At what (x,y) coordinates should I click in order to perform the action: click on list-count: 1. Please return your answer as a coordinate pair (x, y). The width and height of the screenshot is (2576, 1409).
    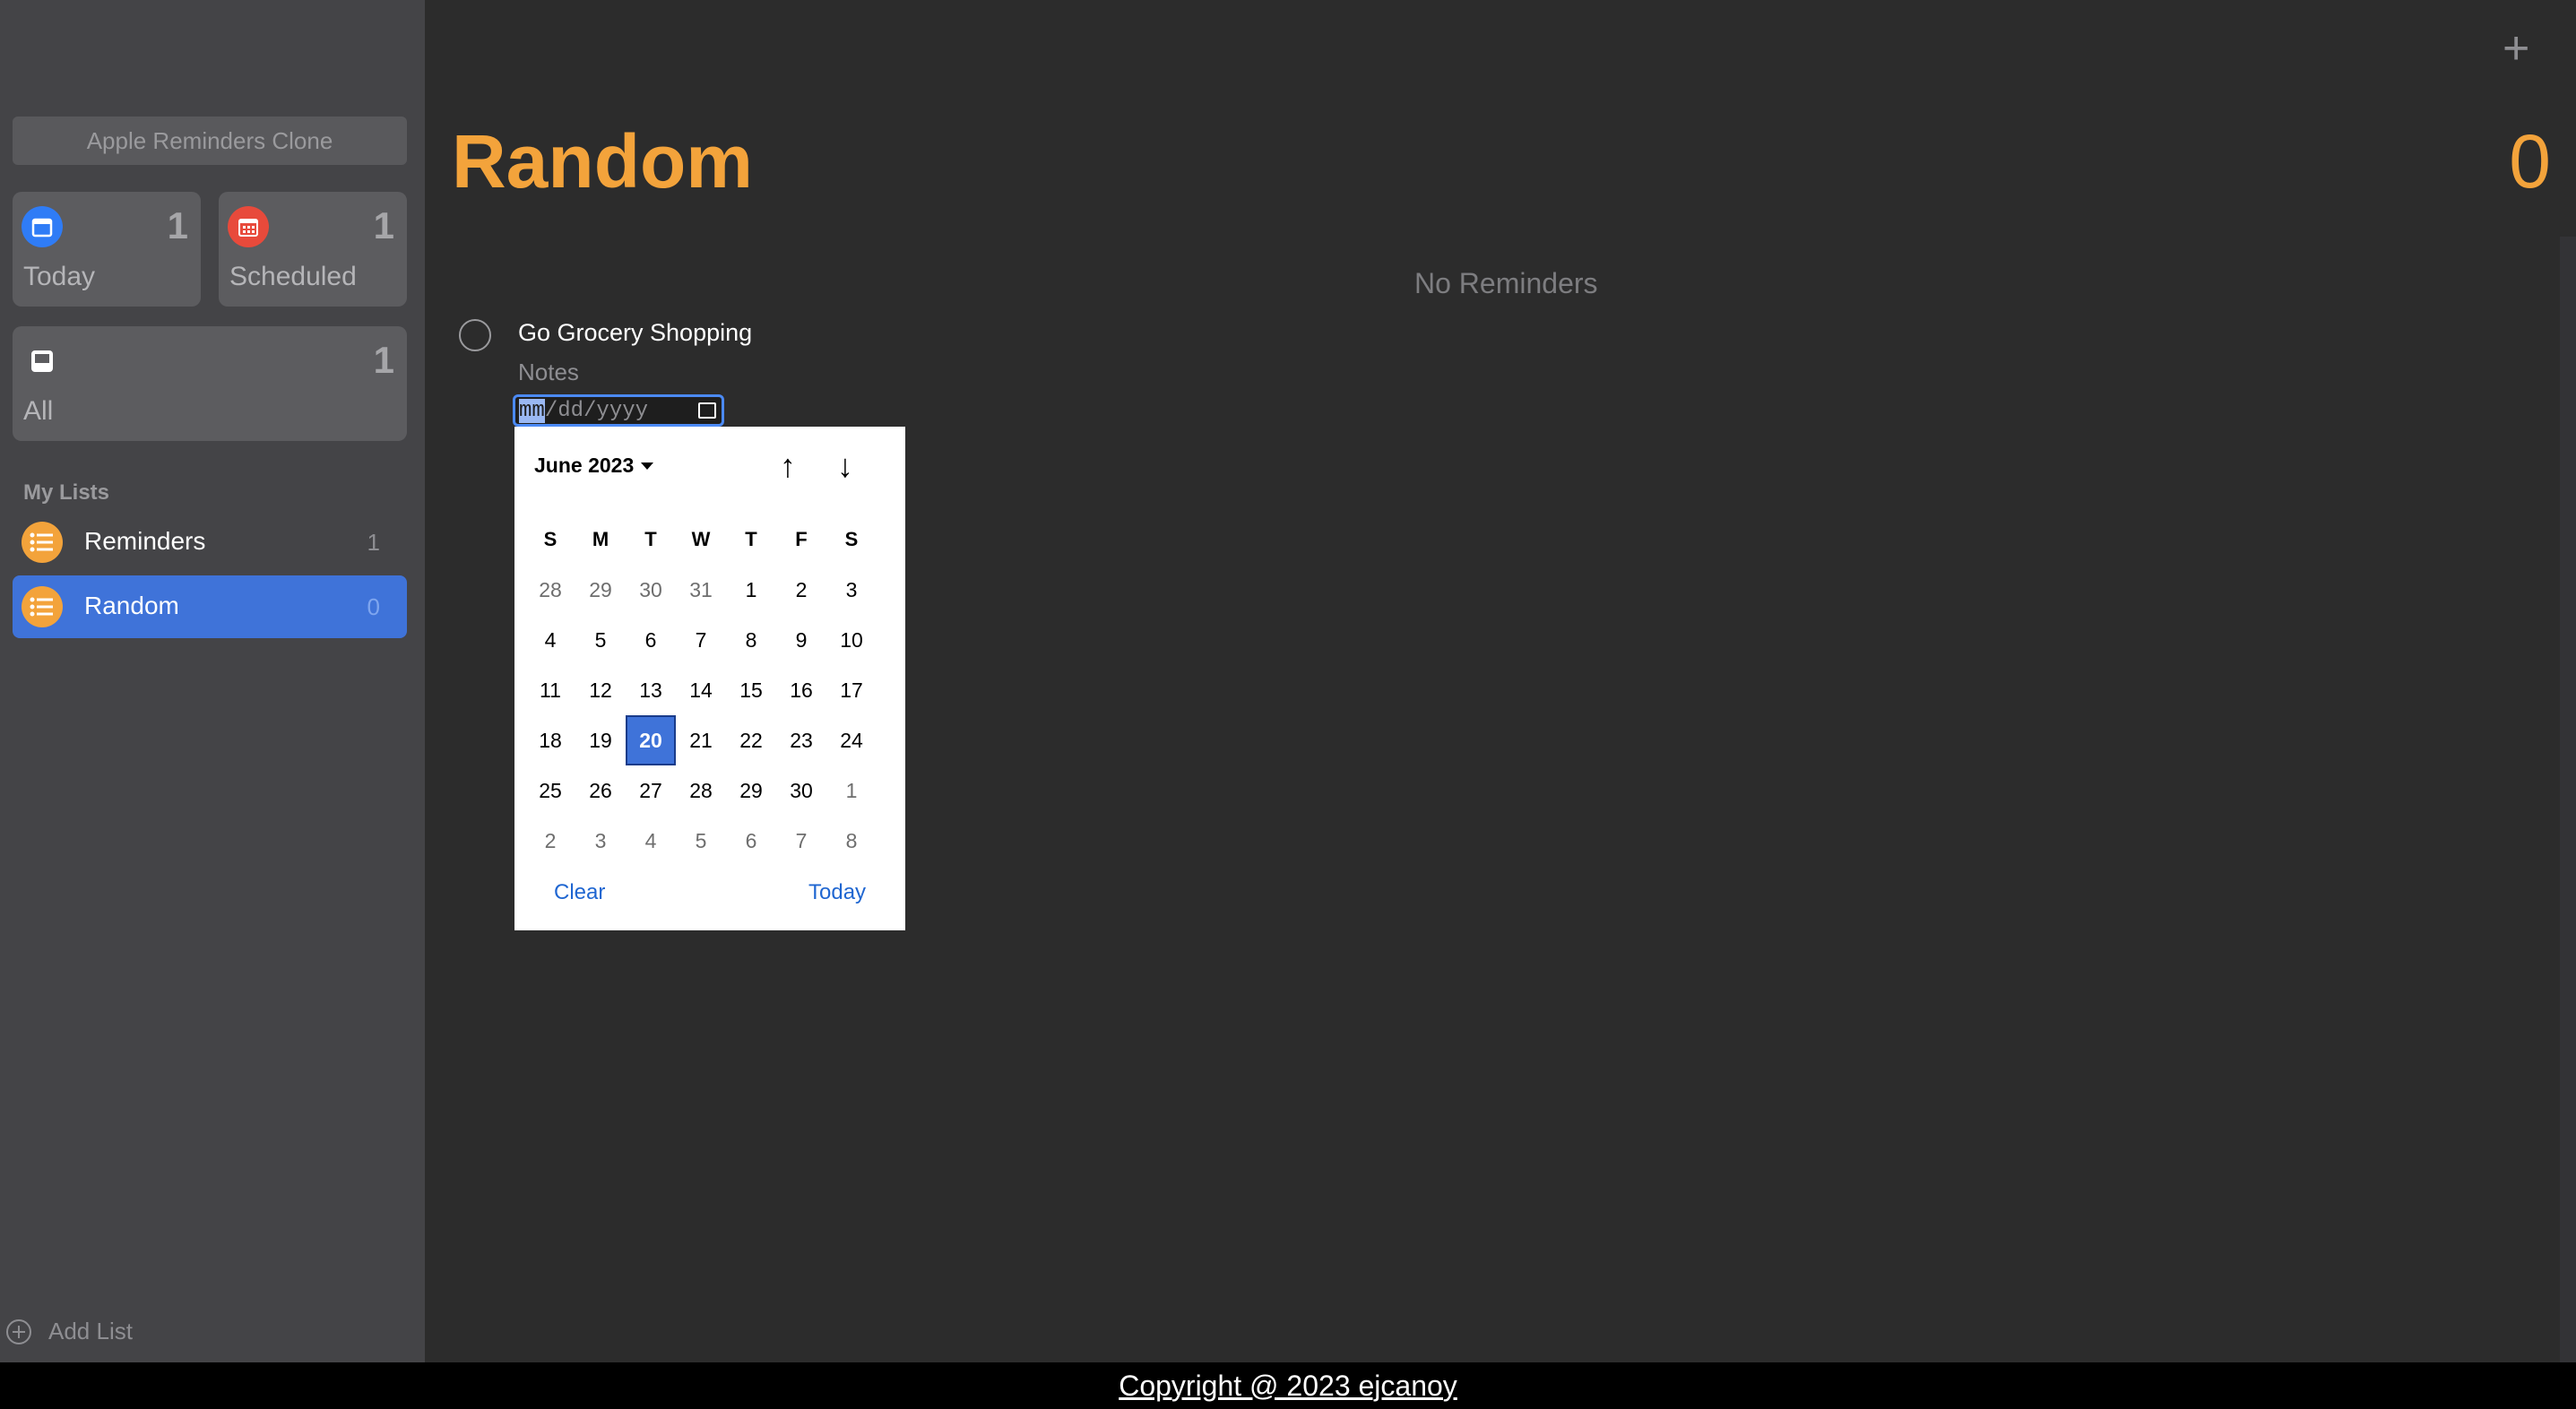
    Looking at the image, I should click on (373, 542).